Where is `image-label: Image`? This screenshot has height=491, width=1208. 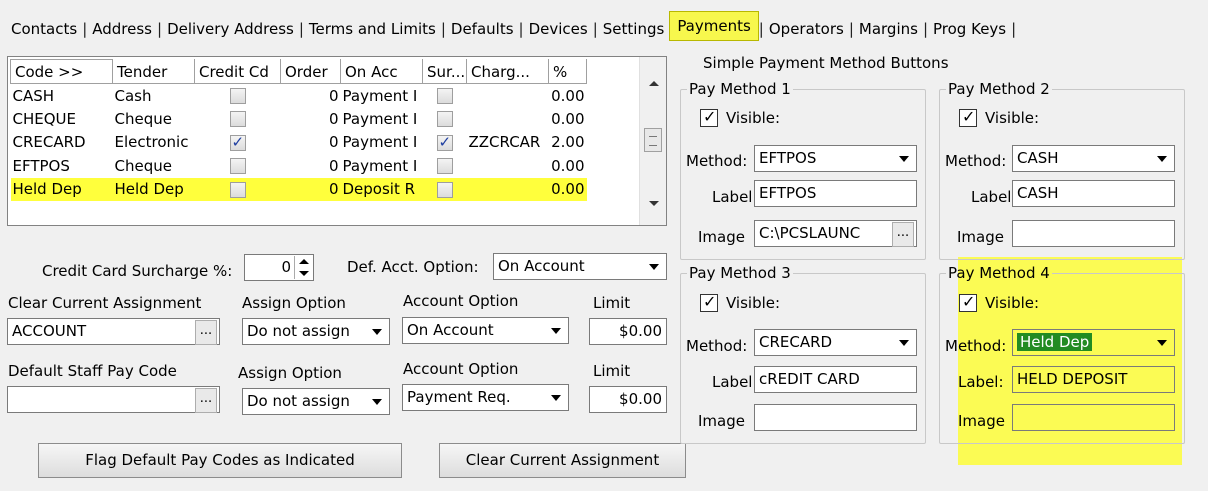
image-label: Image is located at coordinates (721, 237).